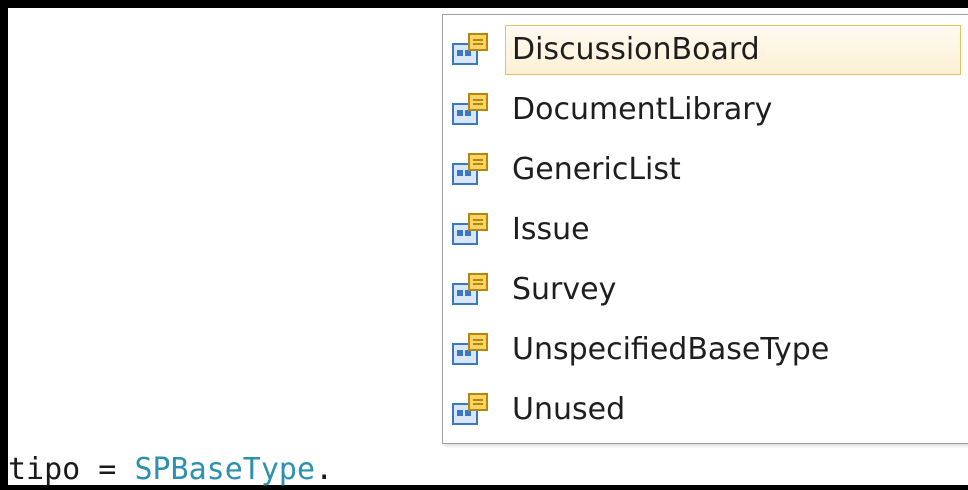 The height and width of the screenshot is (490, 968). What do you see at coordinates (107, 469) in the screenshot?
I see `assignment-operator: =` at bounding box center [107, 469].